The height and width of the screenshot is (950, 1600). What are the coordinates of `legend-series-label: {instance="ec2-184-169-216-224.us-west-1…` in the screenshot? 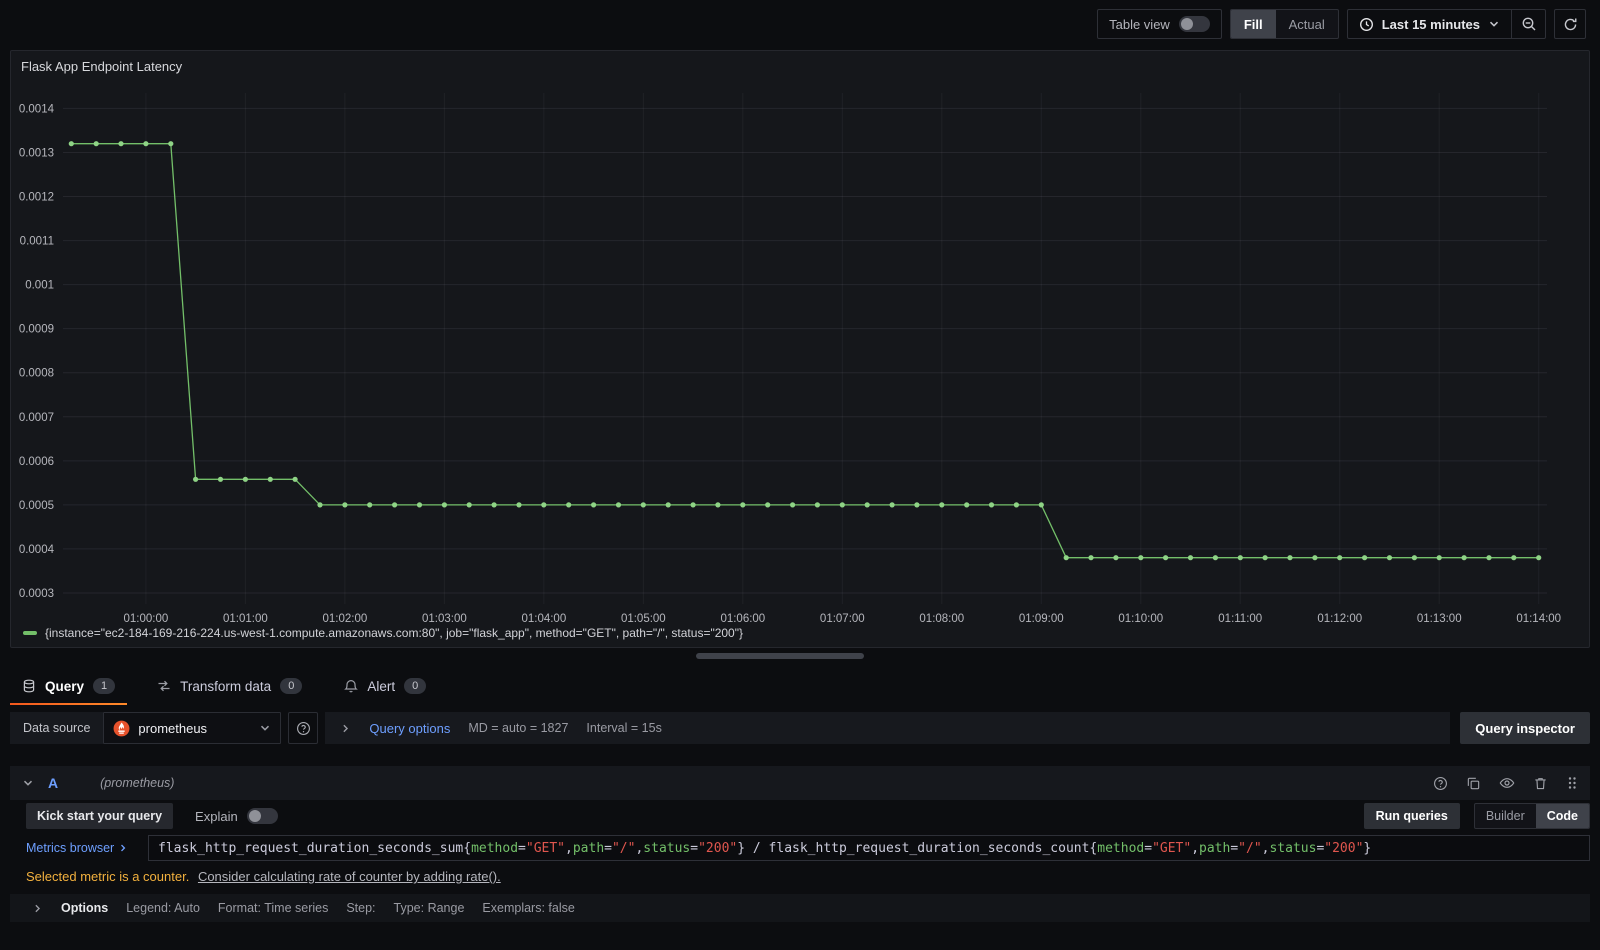 It's located at (394, 633).